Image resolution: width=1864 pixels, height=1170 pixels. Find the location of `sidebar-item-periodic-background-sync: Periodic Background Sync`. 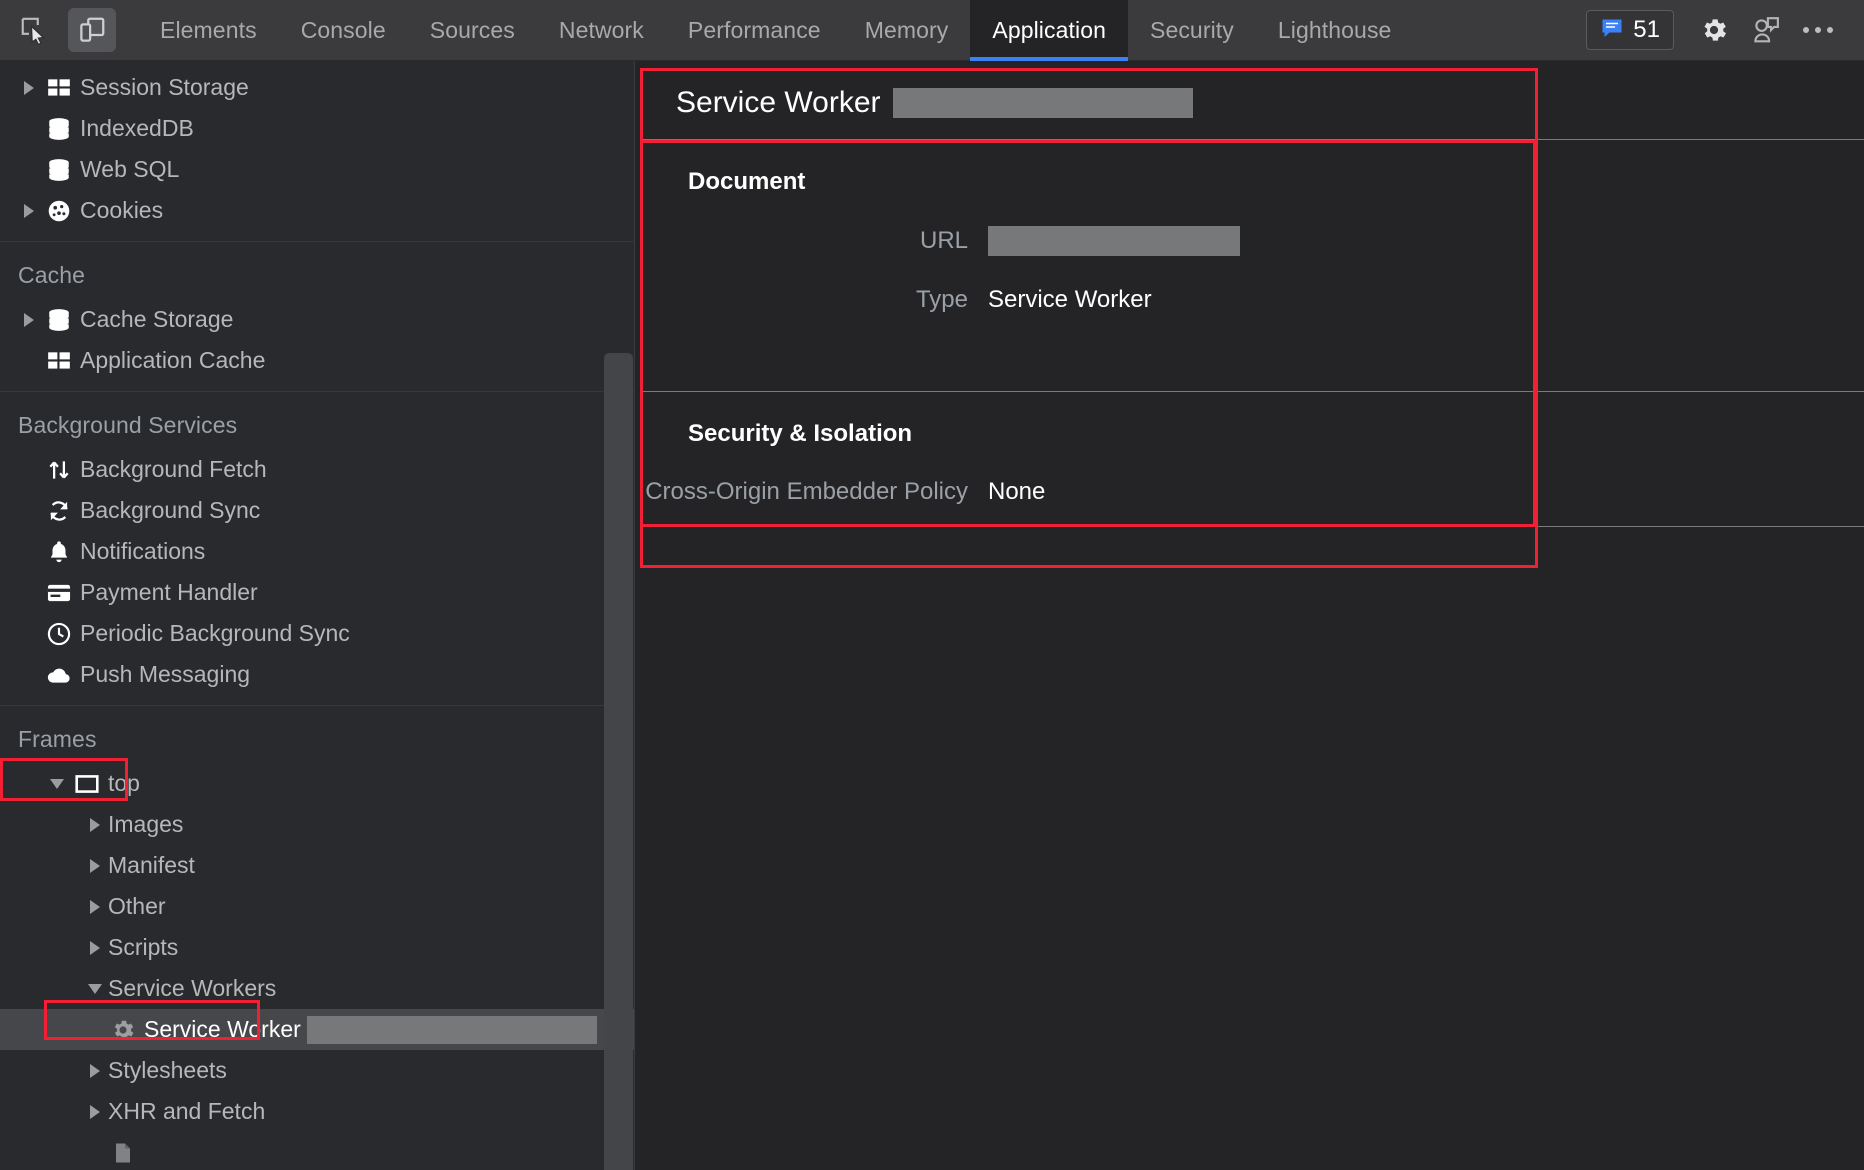

sidebar-item-periodic-background-sync: Periodic Background Sync is located at coordinates (317, 633).